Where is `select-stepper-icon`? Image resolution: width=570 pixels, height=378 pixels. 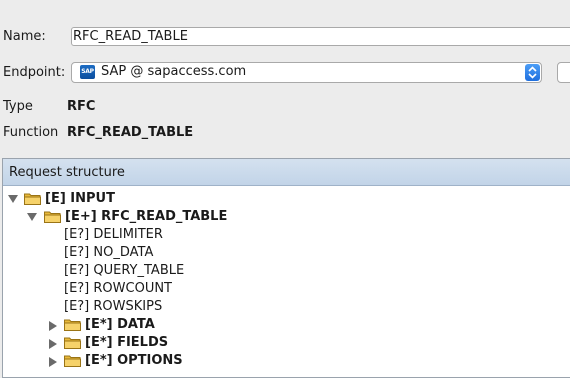 select-stepper-icon is located at coordinates (532, 72).